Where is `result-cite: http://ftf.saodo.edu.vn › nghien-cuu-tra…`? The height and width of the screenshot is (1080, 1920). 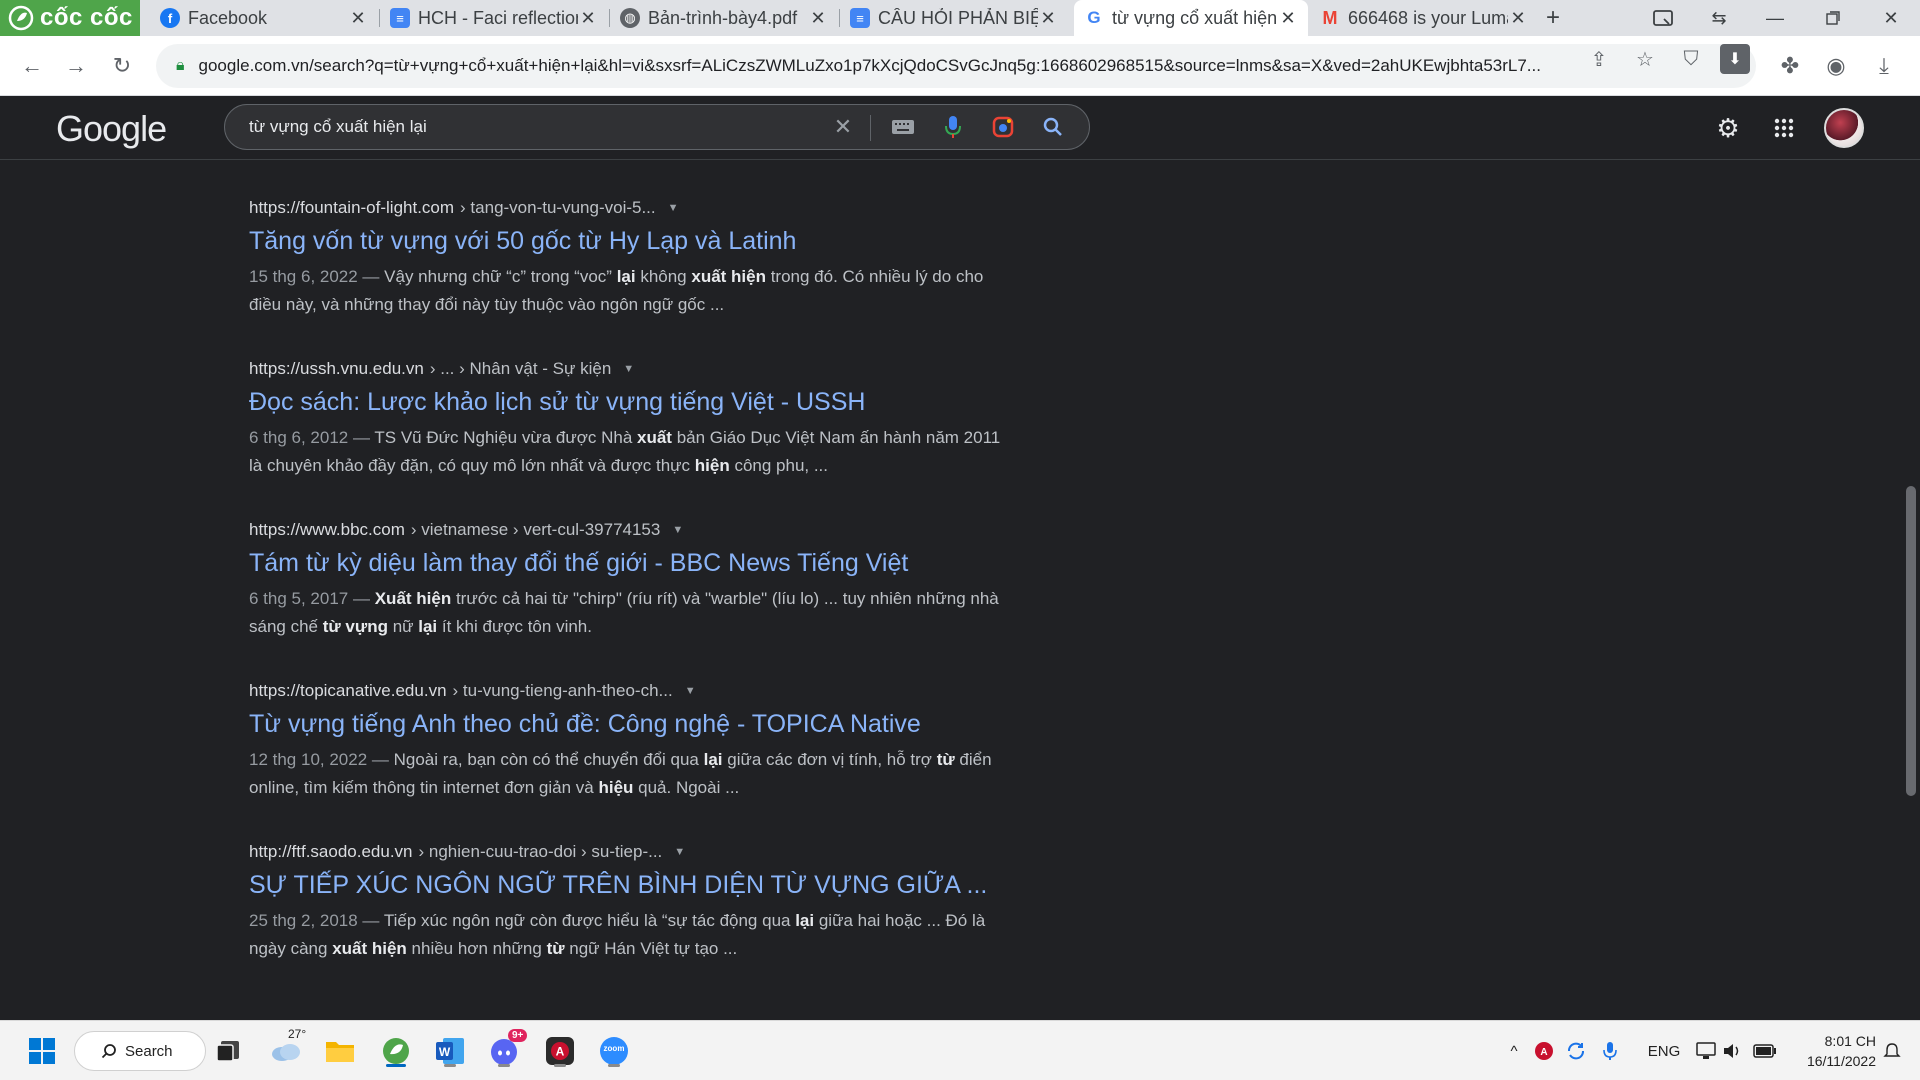
result-cite: http://ftf.saodo.edu.vn › nghien-cuu-tra… is located at coordinates (629, 852).